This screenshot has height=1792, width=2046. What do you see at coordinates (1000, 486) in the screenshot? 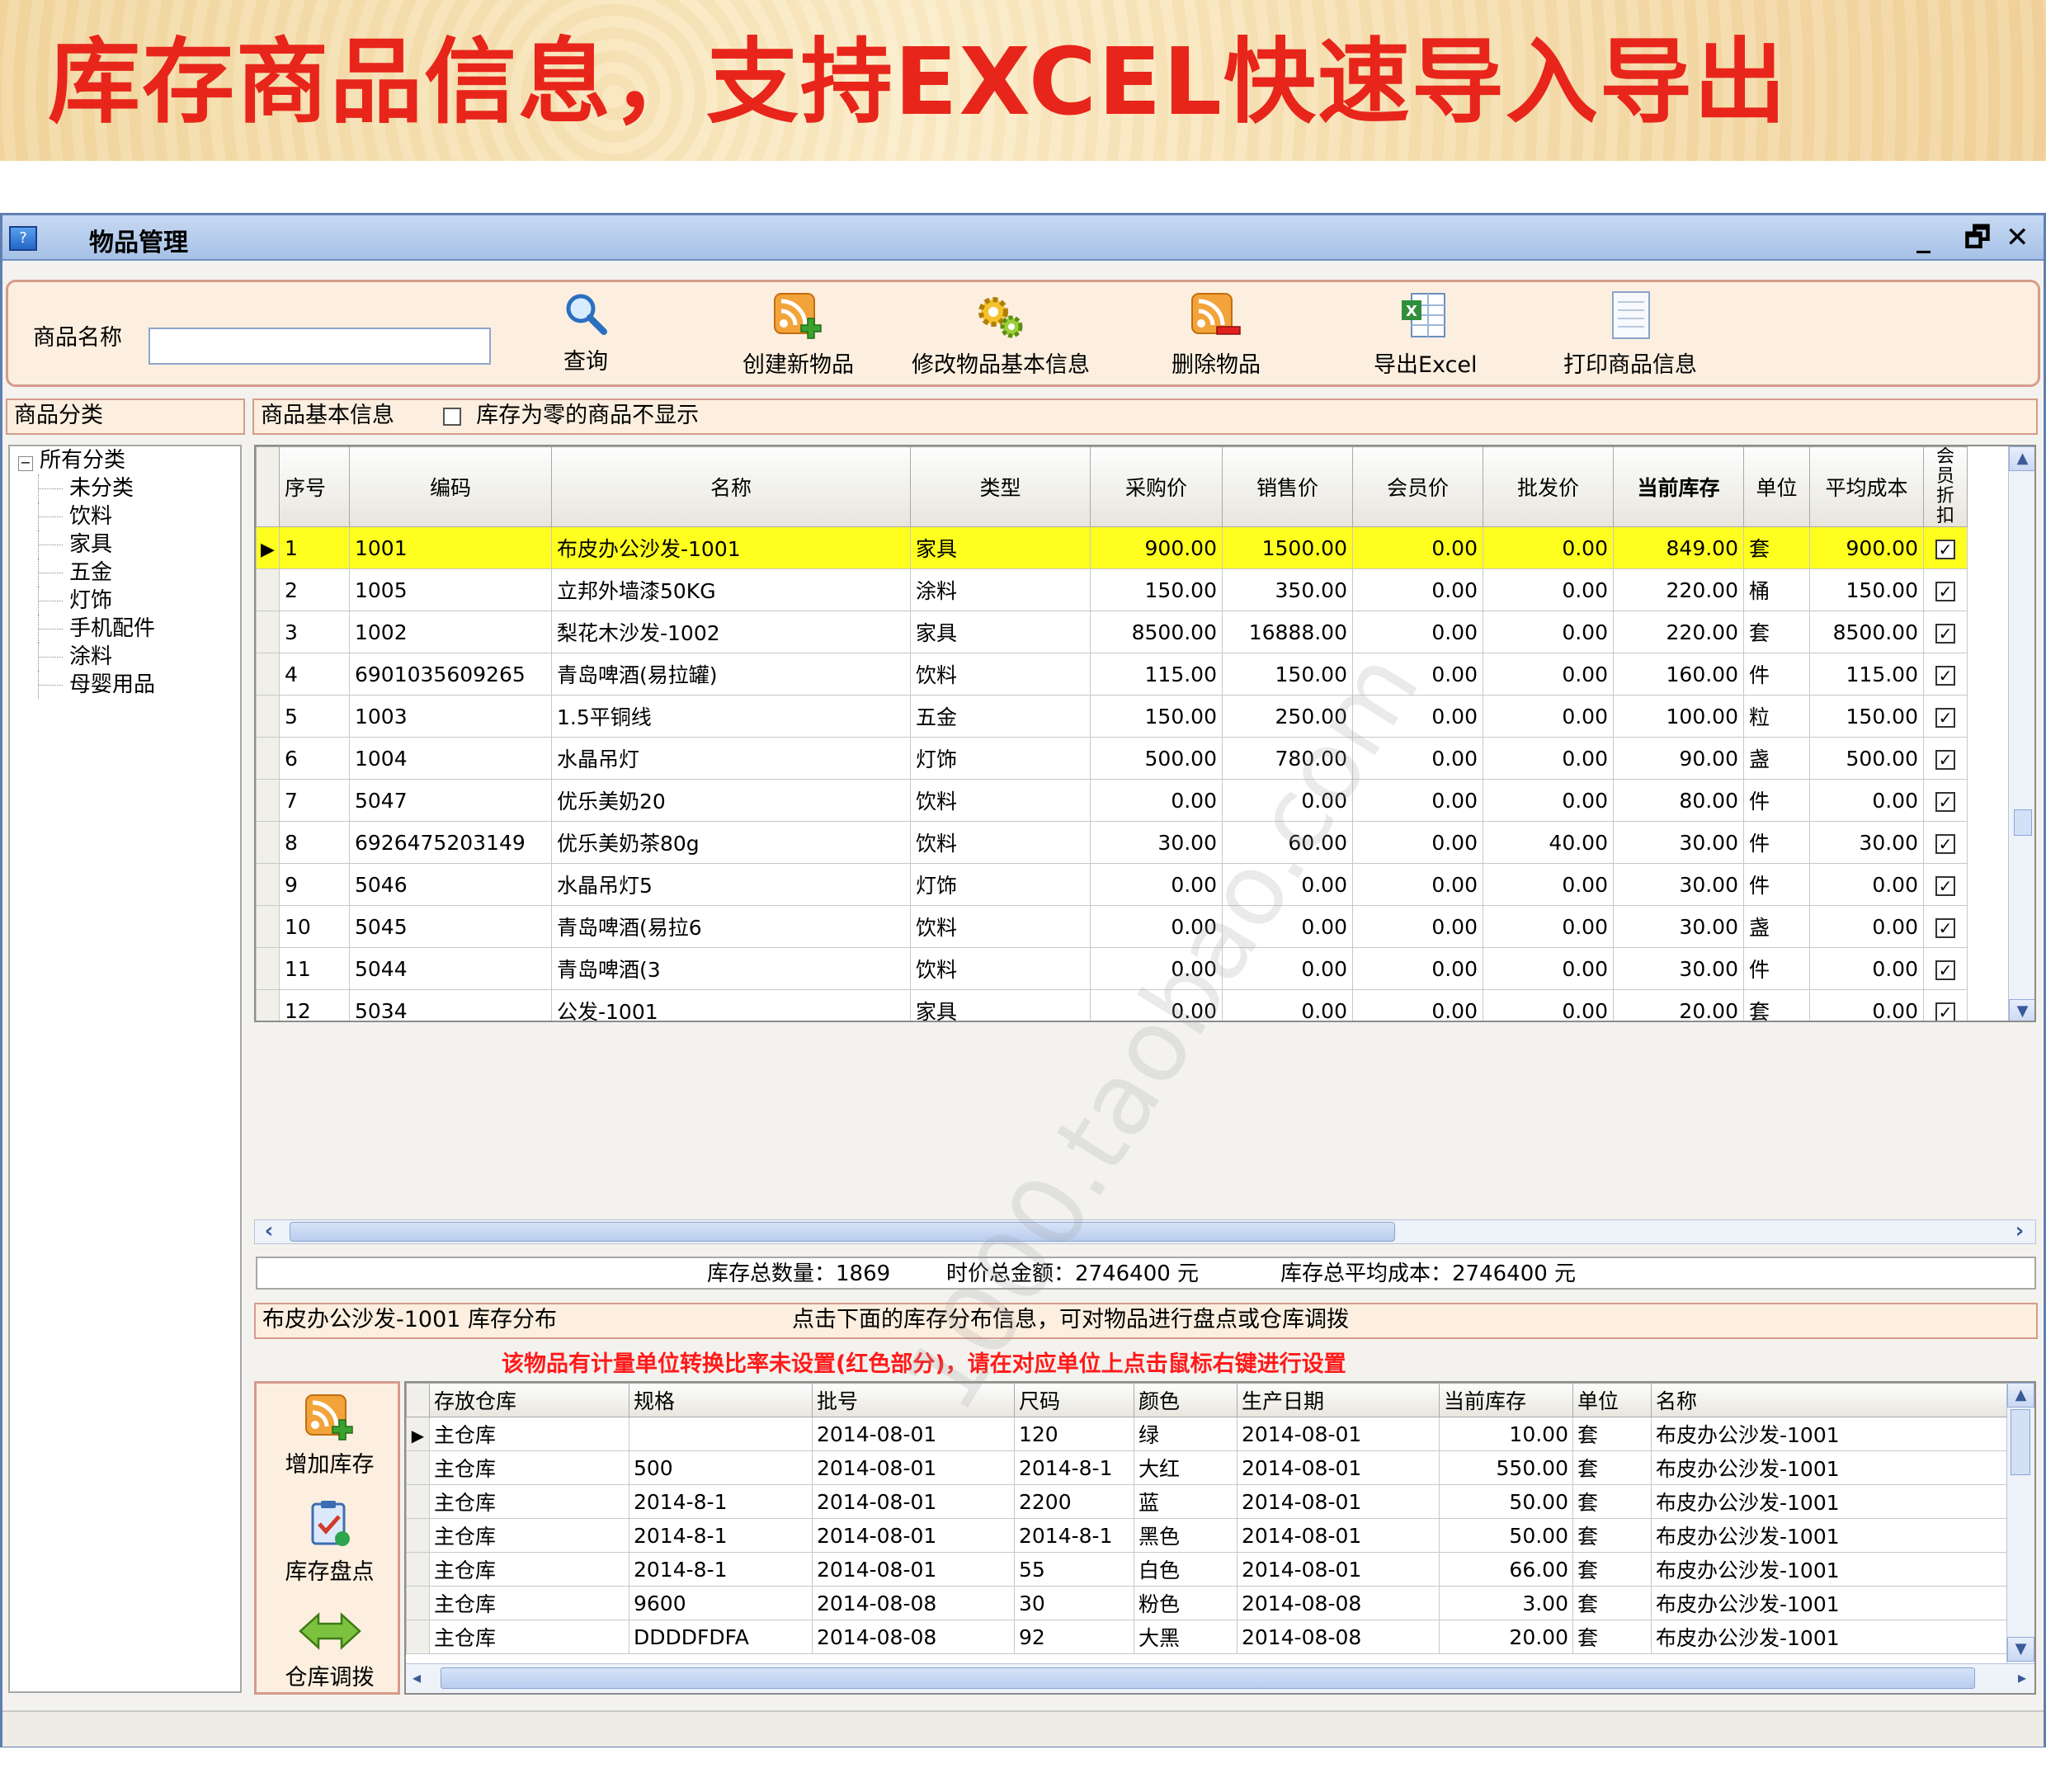
I see `column-header: 类型` at bounding box center [1000, 486].